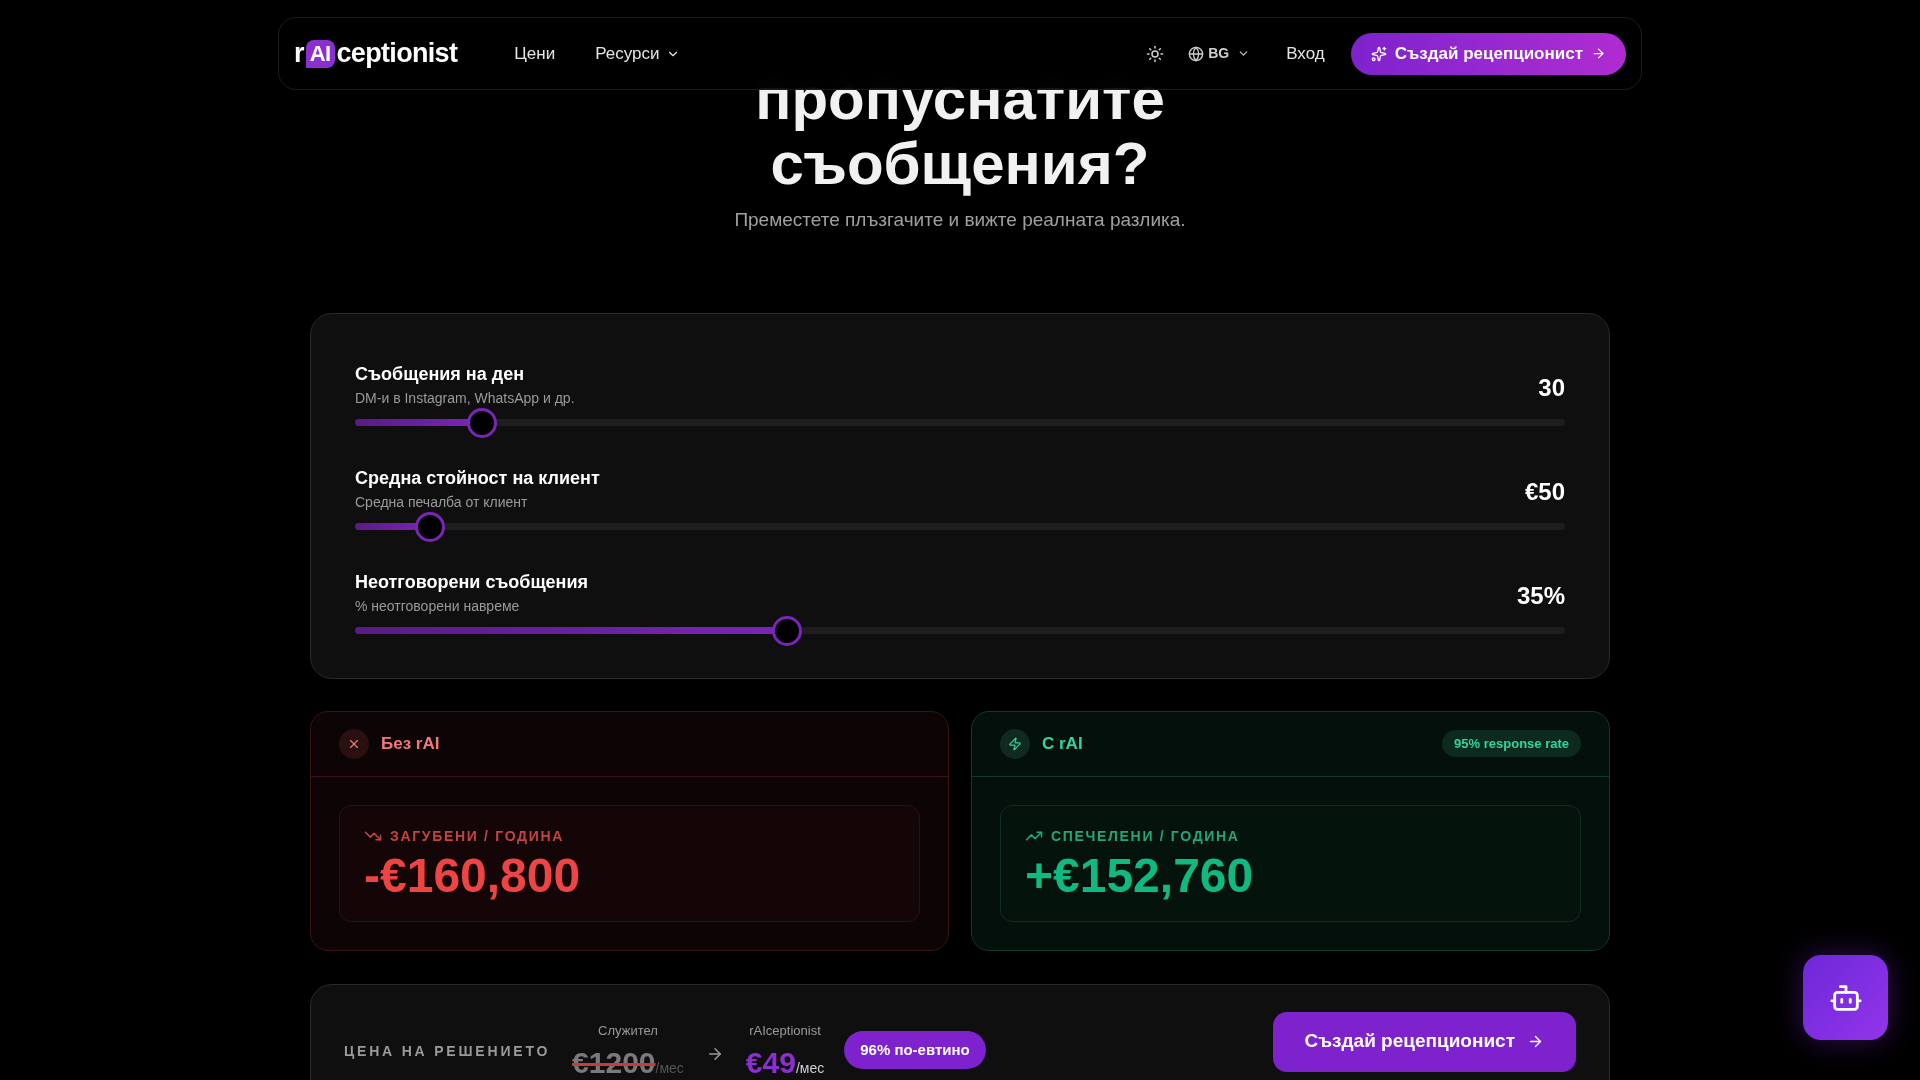  What do you see at coordinates (354, 743) in the screenshot?
I see `close-icon` at bounding box center [354, 743].